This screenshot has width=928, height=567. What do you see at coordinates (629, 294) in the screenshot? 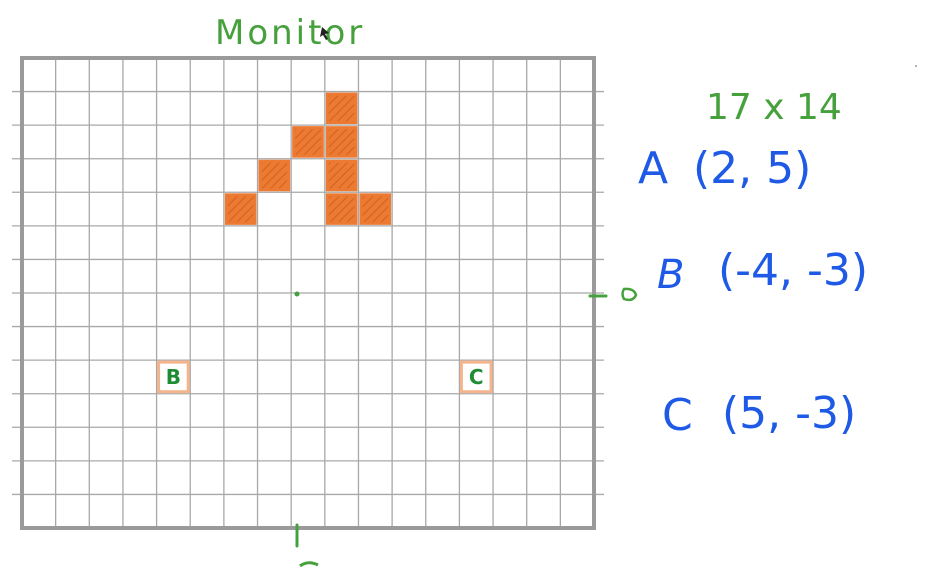
I see `axis-tick-right-hook` at bounding box center [629, 294].